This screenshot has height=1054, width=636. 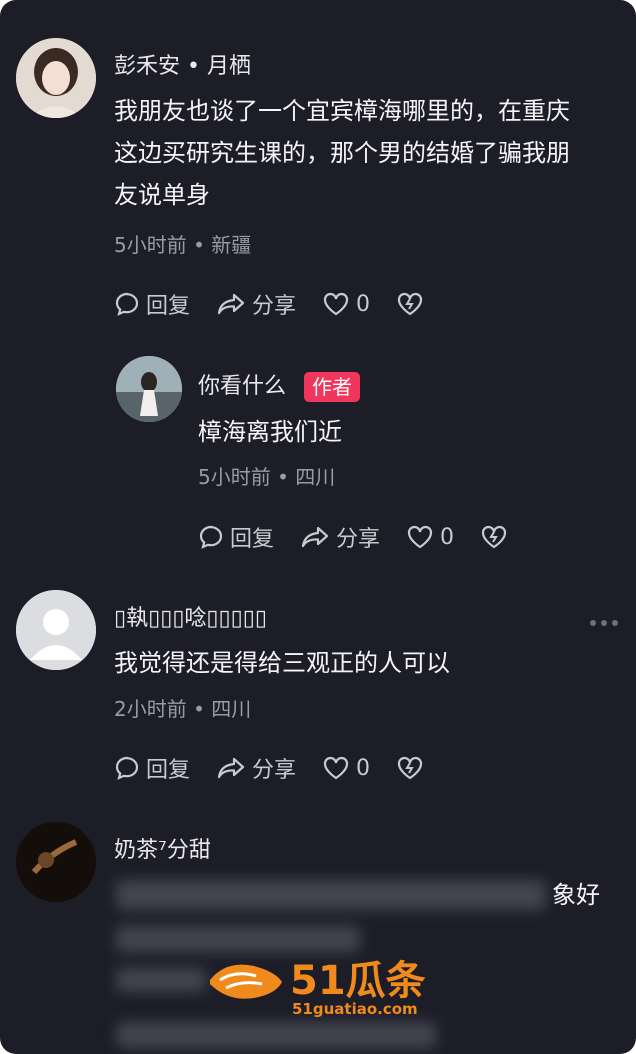 I want to click on default-avatar-icon, so click(x=56, y=630).